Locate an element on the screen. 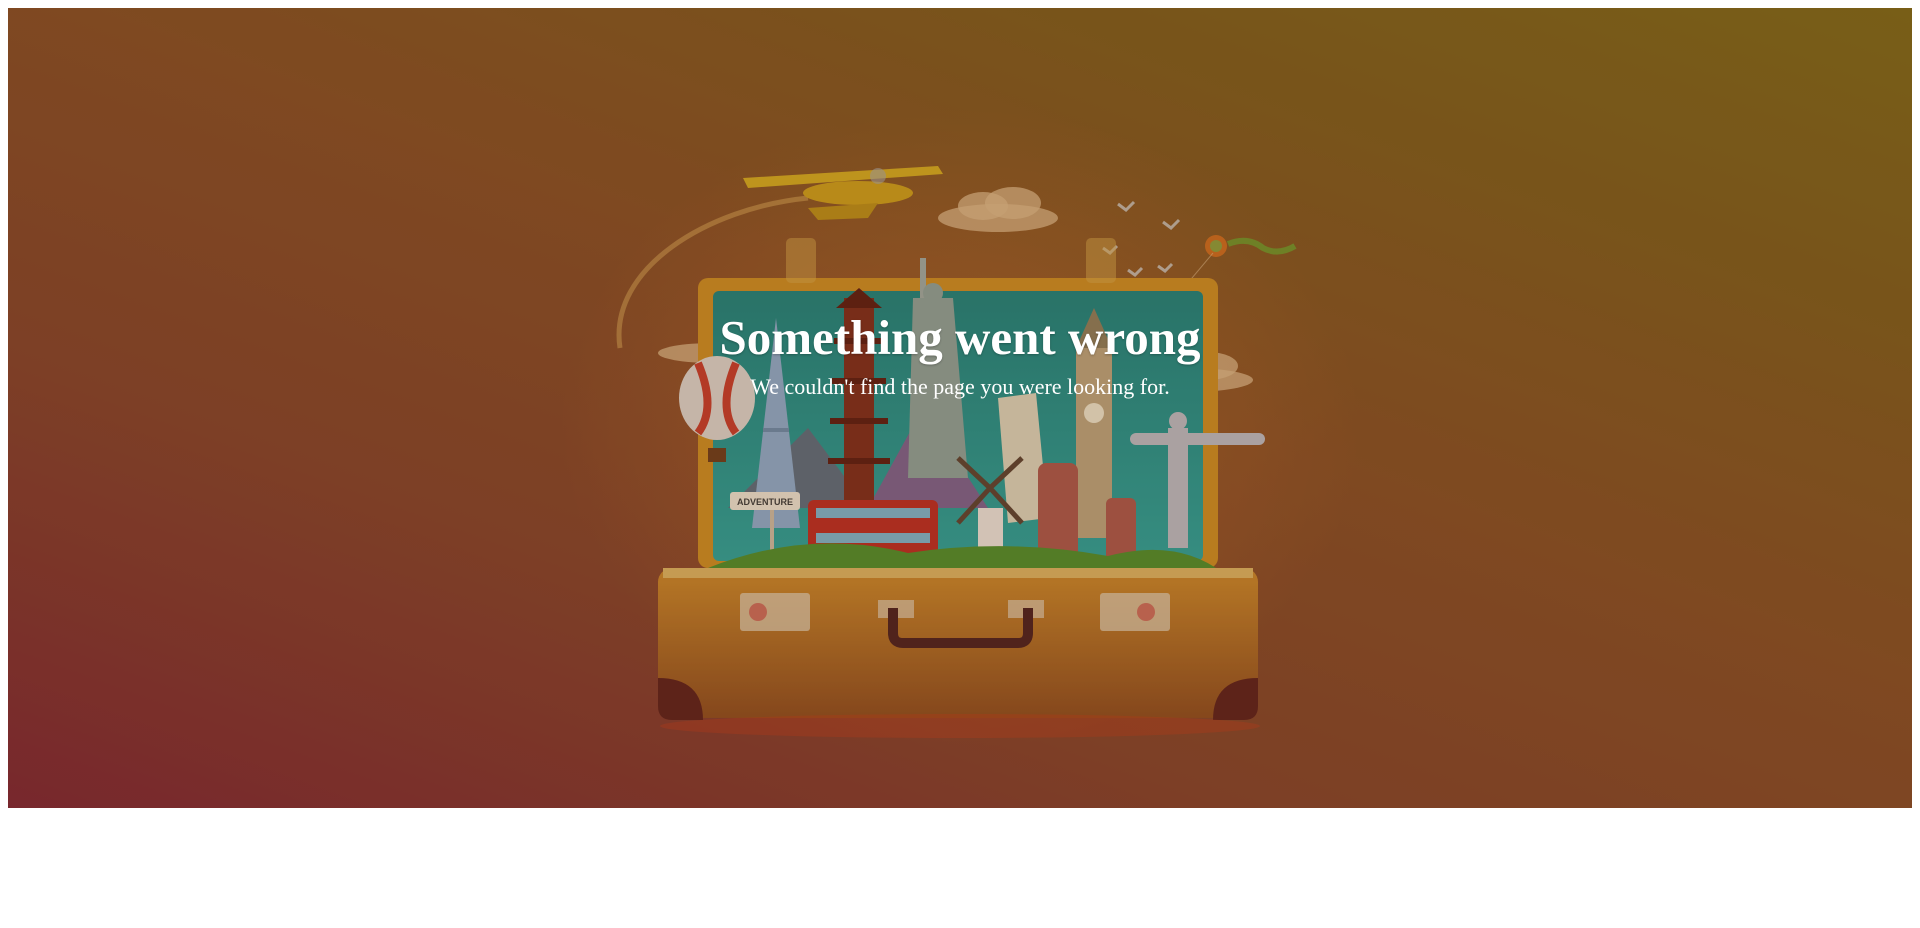 Image resolution: width=1920 pixels, height=928 pixels. adventure-sign-text: ADVENTURE is located at coordinates (765, 502).